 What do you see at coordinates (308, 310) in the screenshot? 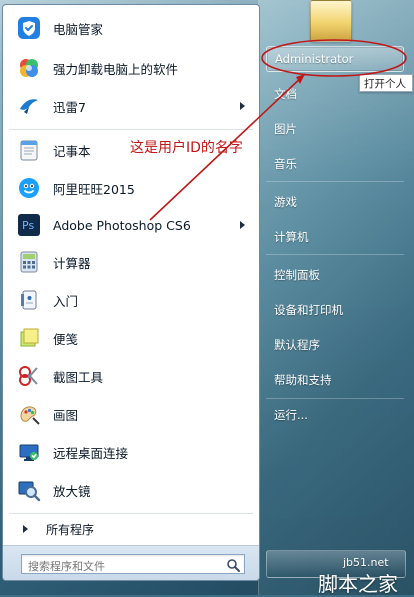
I see `right-item-label: 设备和打印机` at bounding box center [308, 310].